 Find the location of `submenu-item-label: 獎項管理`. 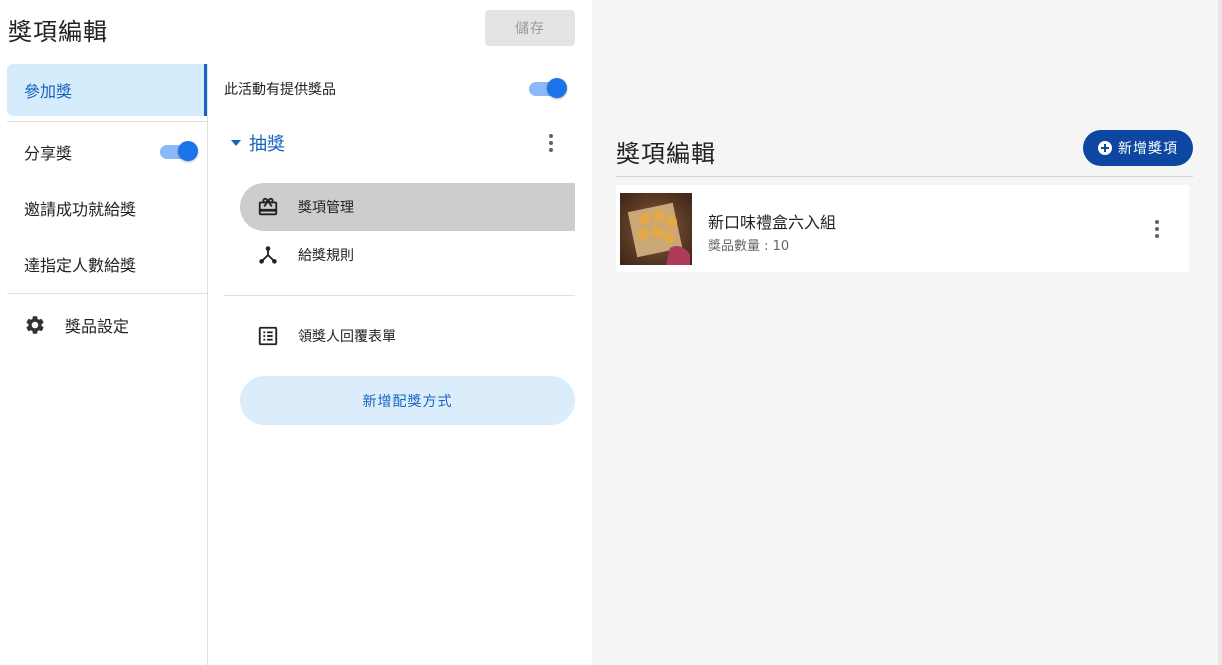

submenu-item-label: 獎項管理 is located at coordinates (326, 208).